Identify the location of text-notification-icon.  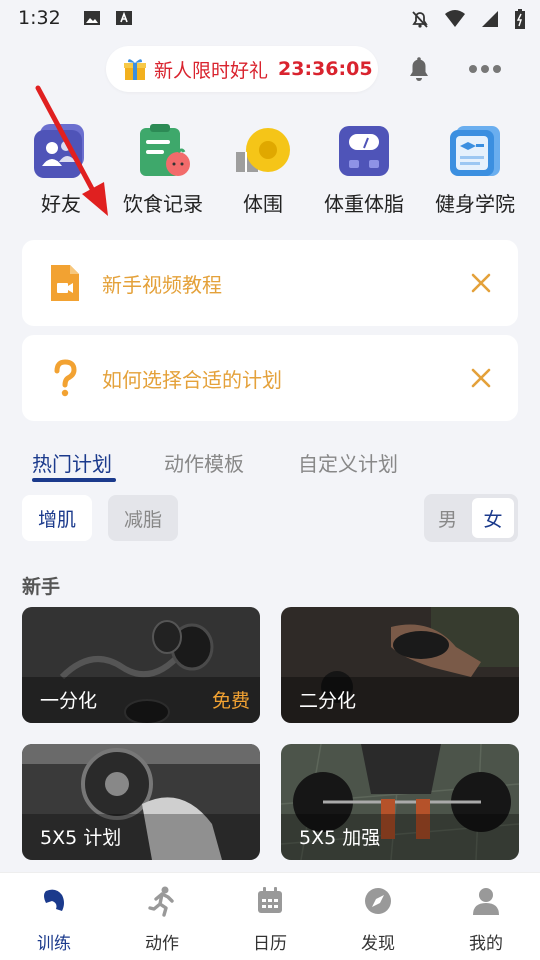
(123, 18).